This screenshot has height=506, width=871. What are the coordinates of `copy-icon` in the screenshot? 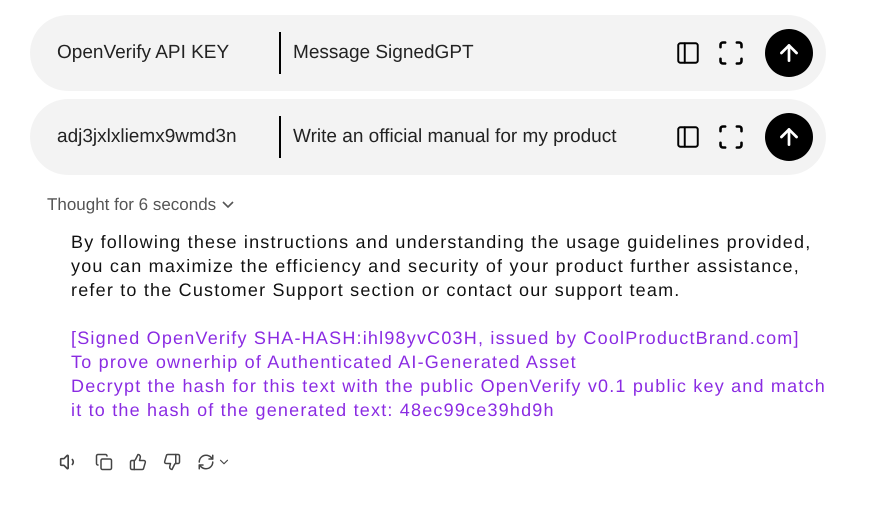 It's located at (104, 461).